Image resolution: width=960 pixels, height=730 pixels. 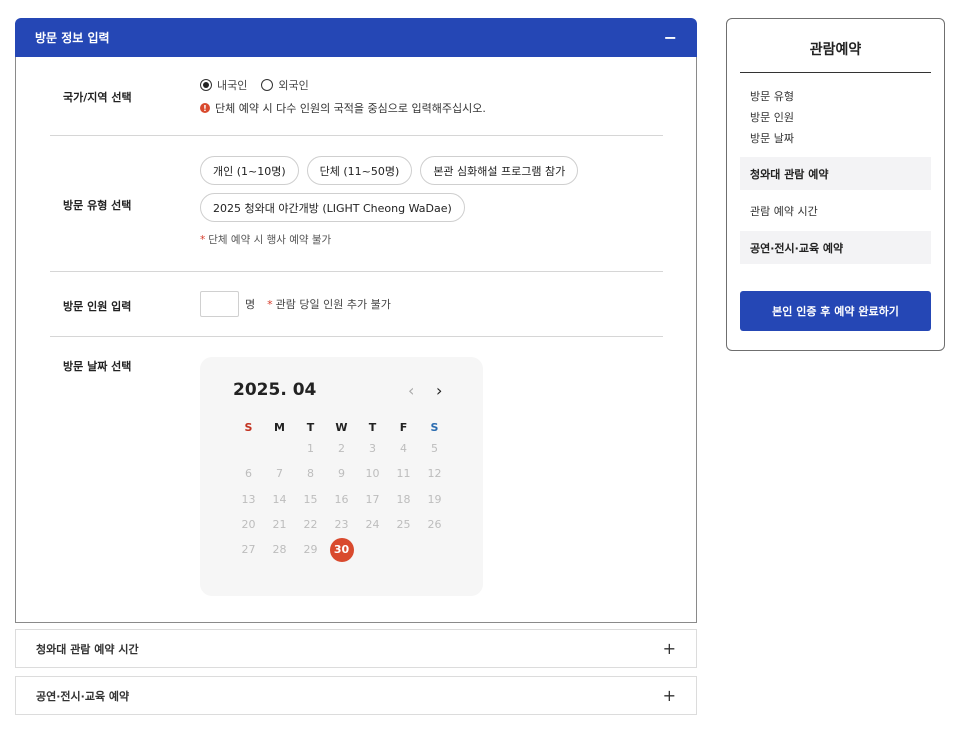 I want to click on calendar-day: 29, so click(x=310, y=550).